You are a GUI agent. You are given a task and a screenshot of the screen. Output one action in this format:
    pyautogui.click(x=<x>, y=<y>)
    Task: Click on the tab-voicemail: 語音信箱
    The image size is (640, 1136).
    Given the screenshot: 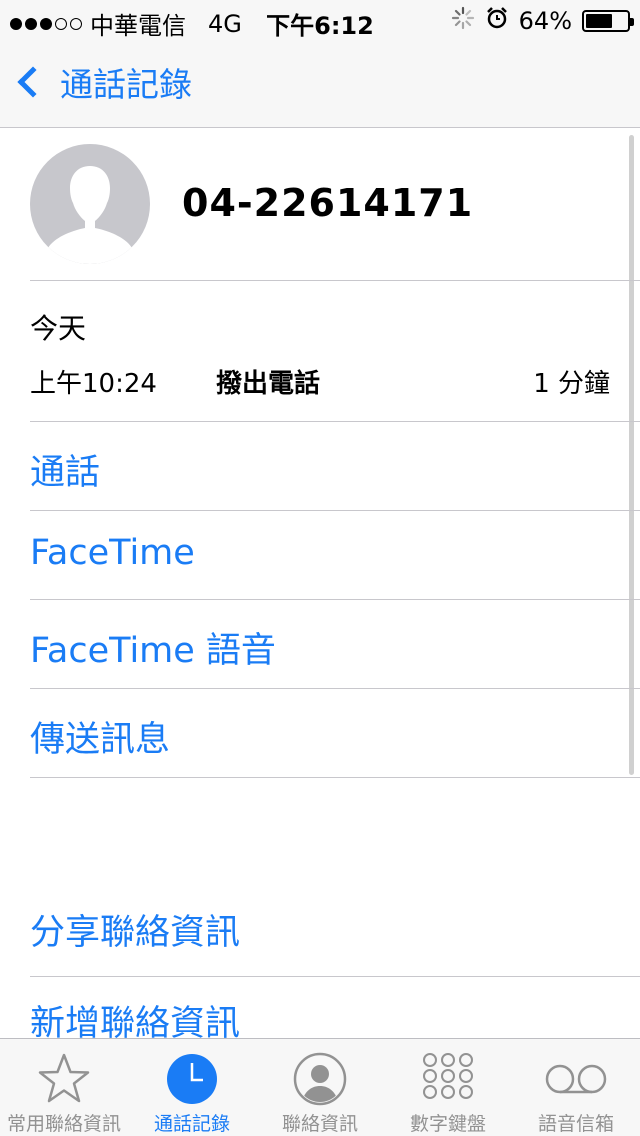 What is the action you would take?
    pyautogui.click(x=576, y=1087)
    